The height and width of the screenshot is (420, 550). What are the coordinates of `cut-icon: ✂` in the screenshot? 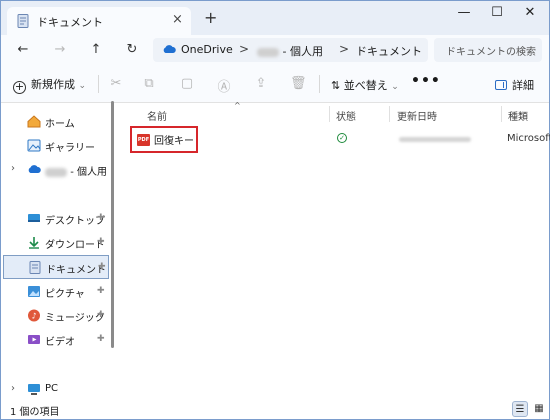 It's located at (116, 83).